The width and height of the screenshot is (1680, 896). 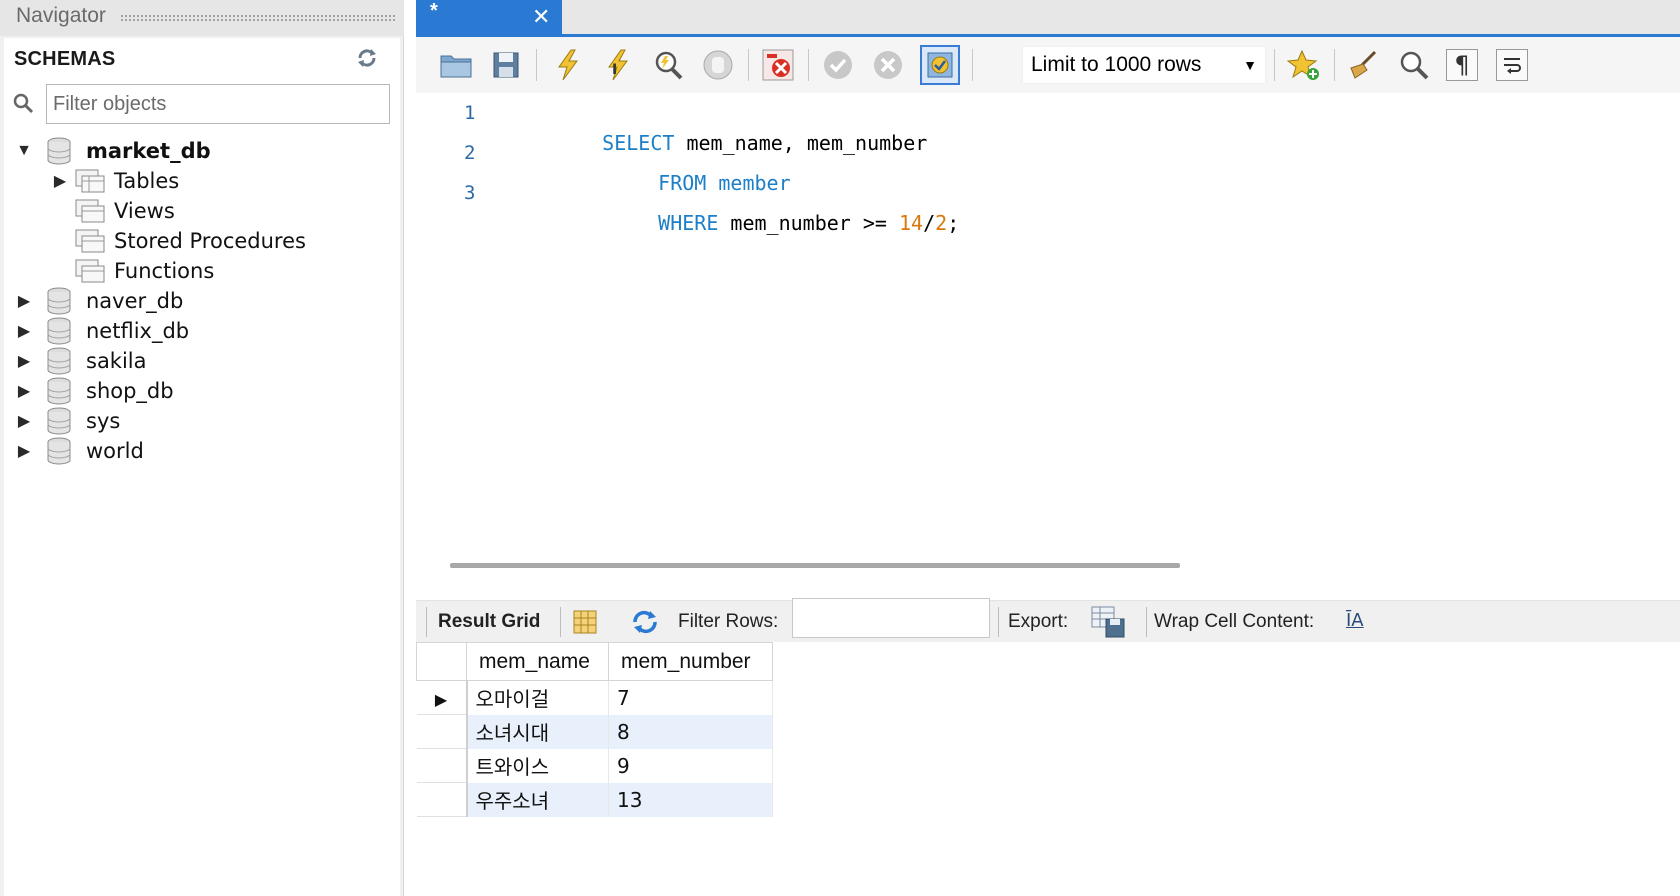 What do you see at coordinates (147, 181) in the screenshot?
I see `tree-item-label: Tables` at bounding box center [147, 181].